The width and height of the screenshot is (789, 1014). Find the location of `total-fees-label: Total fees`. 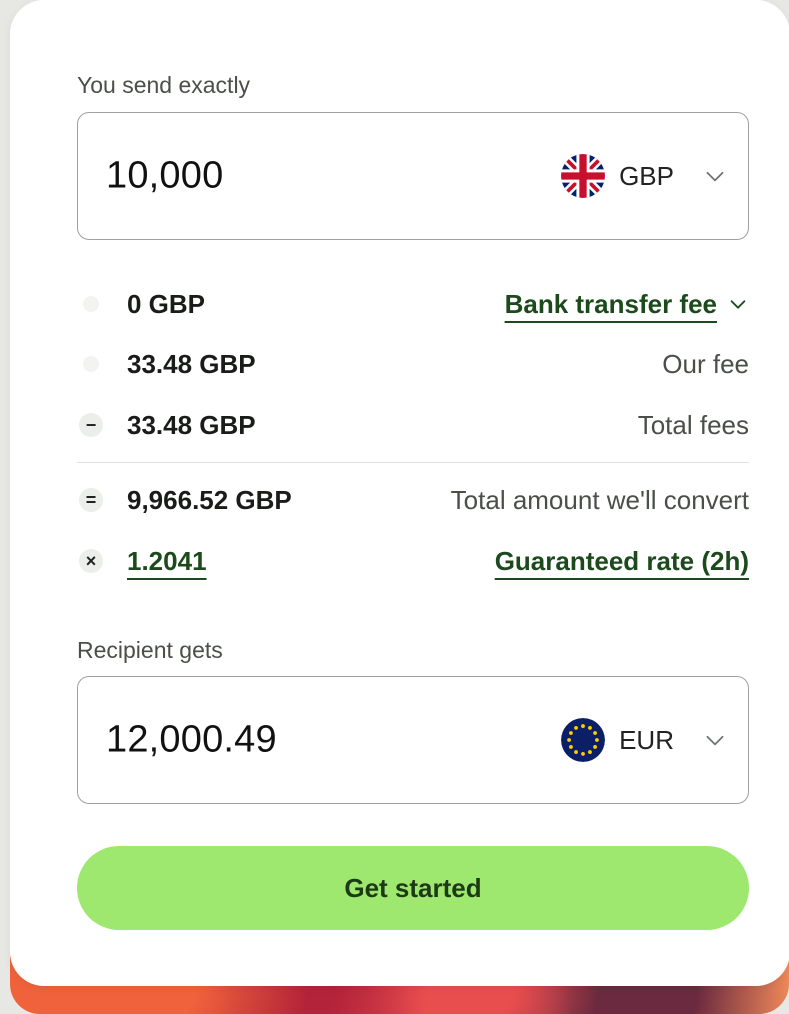

total-fees-label: Total fees is located at coordinates (693, 424).